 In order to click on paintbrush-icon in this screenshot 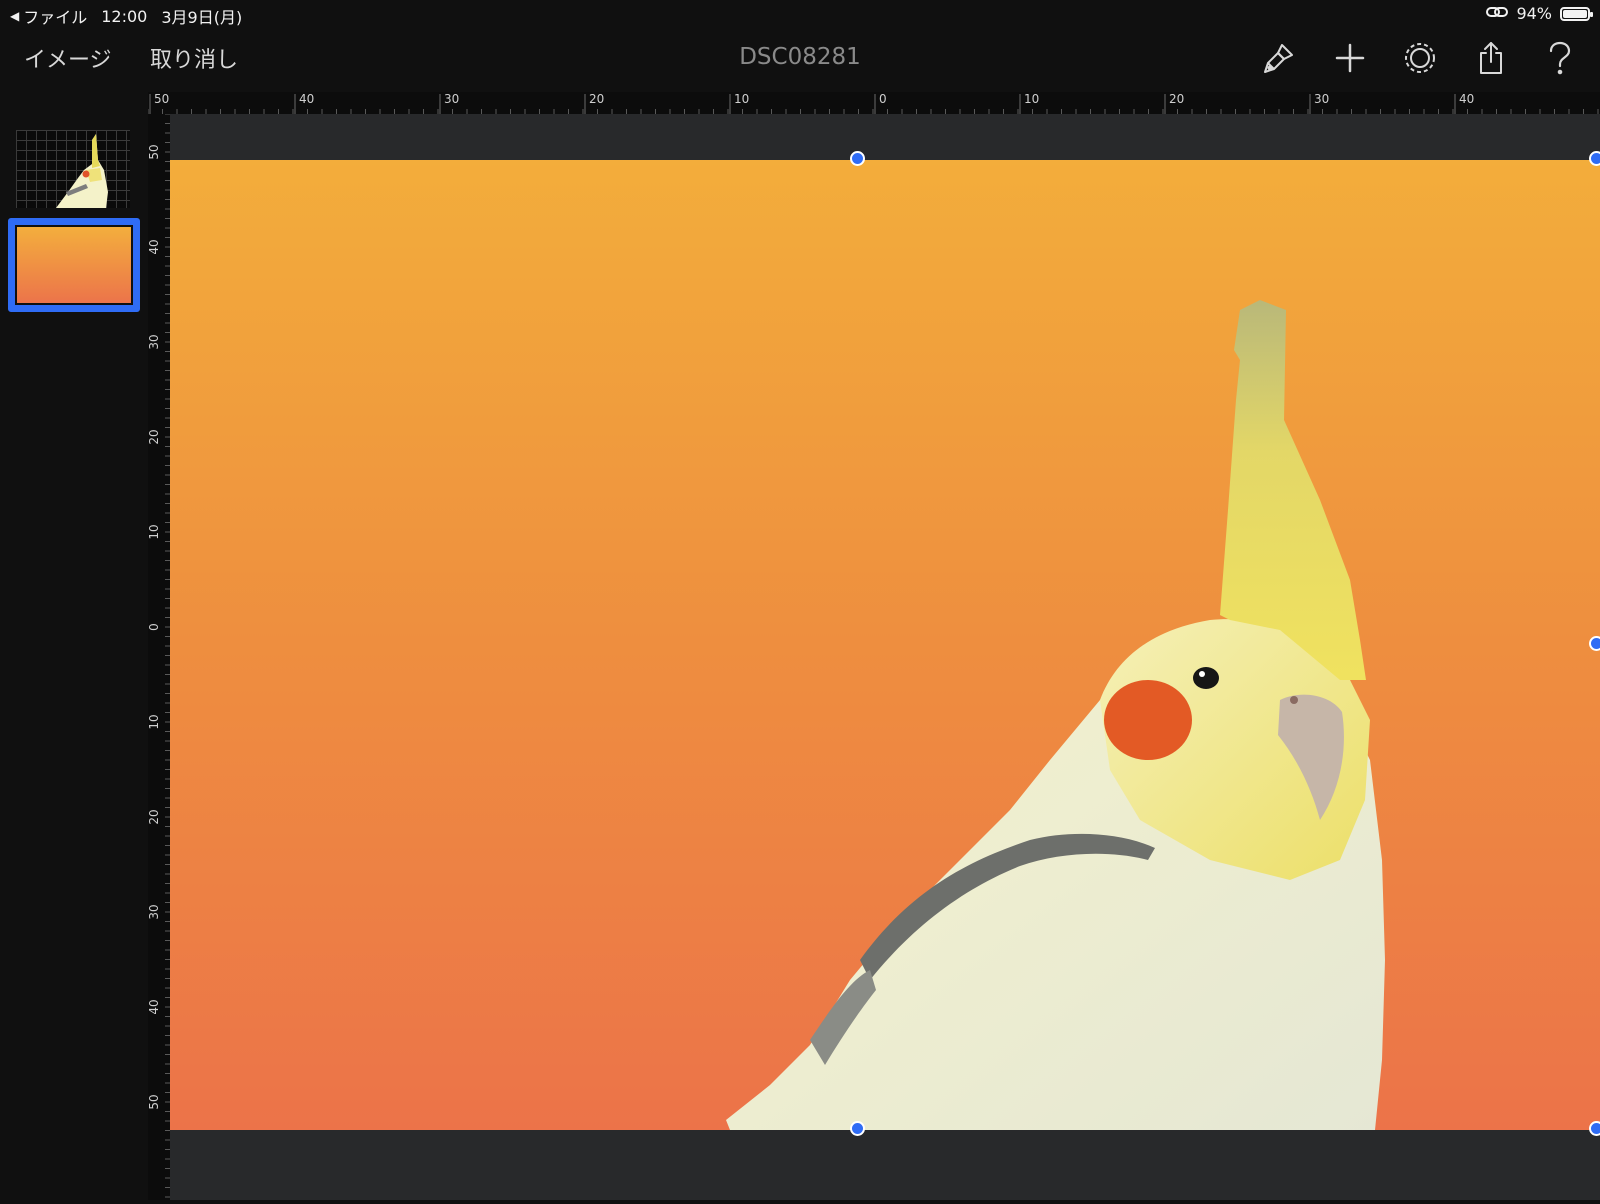, I will do `click(1279, 58)`.